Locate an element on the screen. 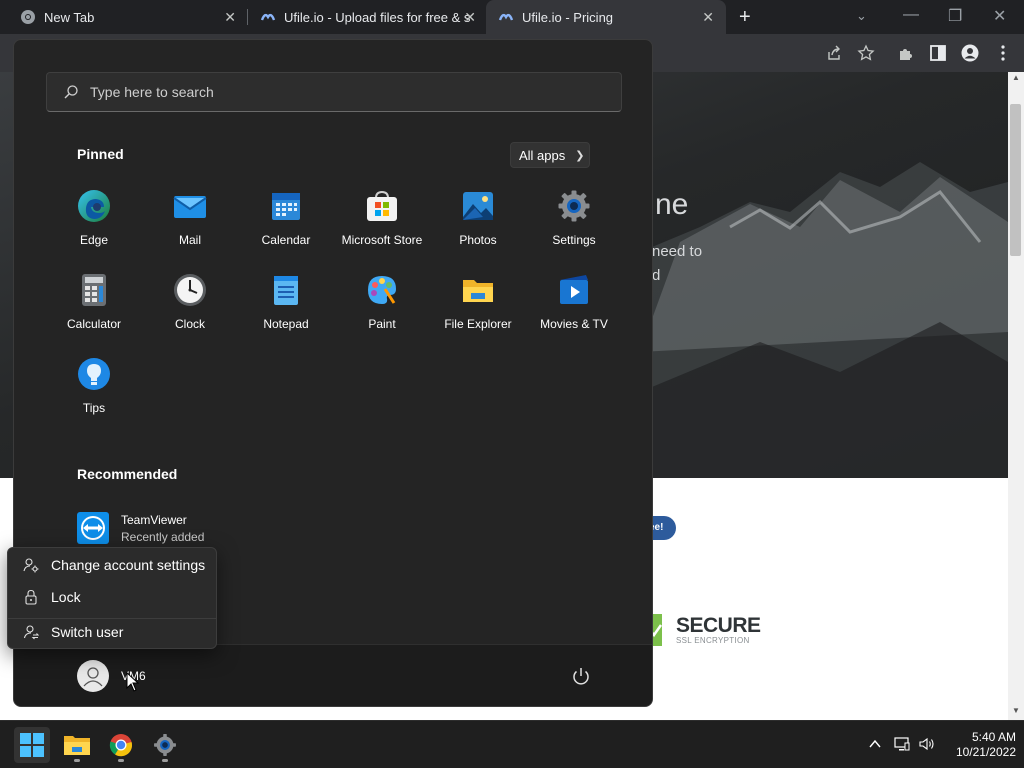 This screenshot has width=1024, height=768. app-label: Settings is located at coordinates (574, 240).